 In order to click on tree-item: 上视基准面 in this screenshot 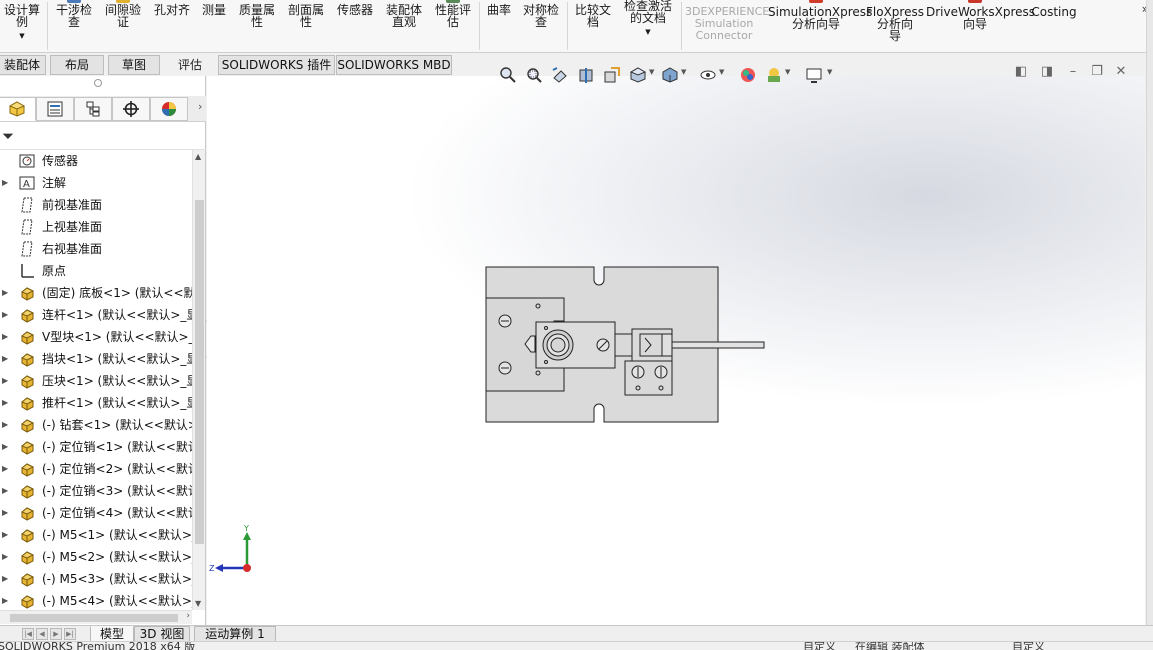, I will do `click(96, 227)`.